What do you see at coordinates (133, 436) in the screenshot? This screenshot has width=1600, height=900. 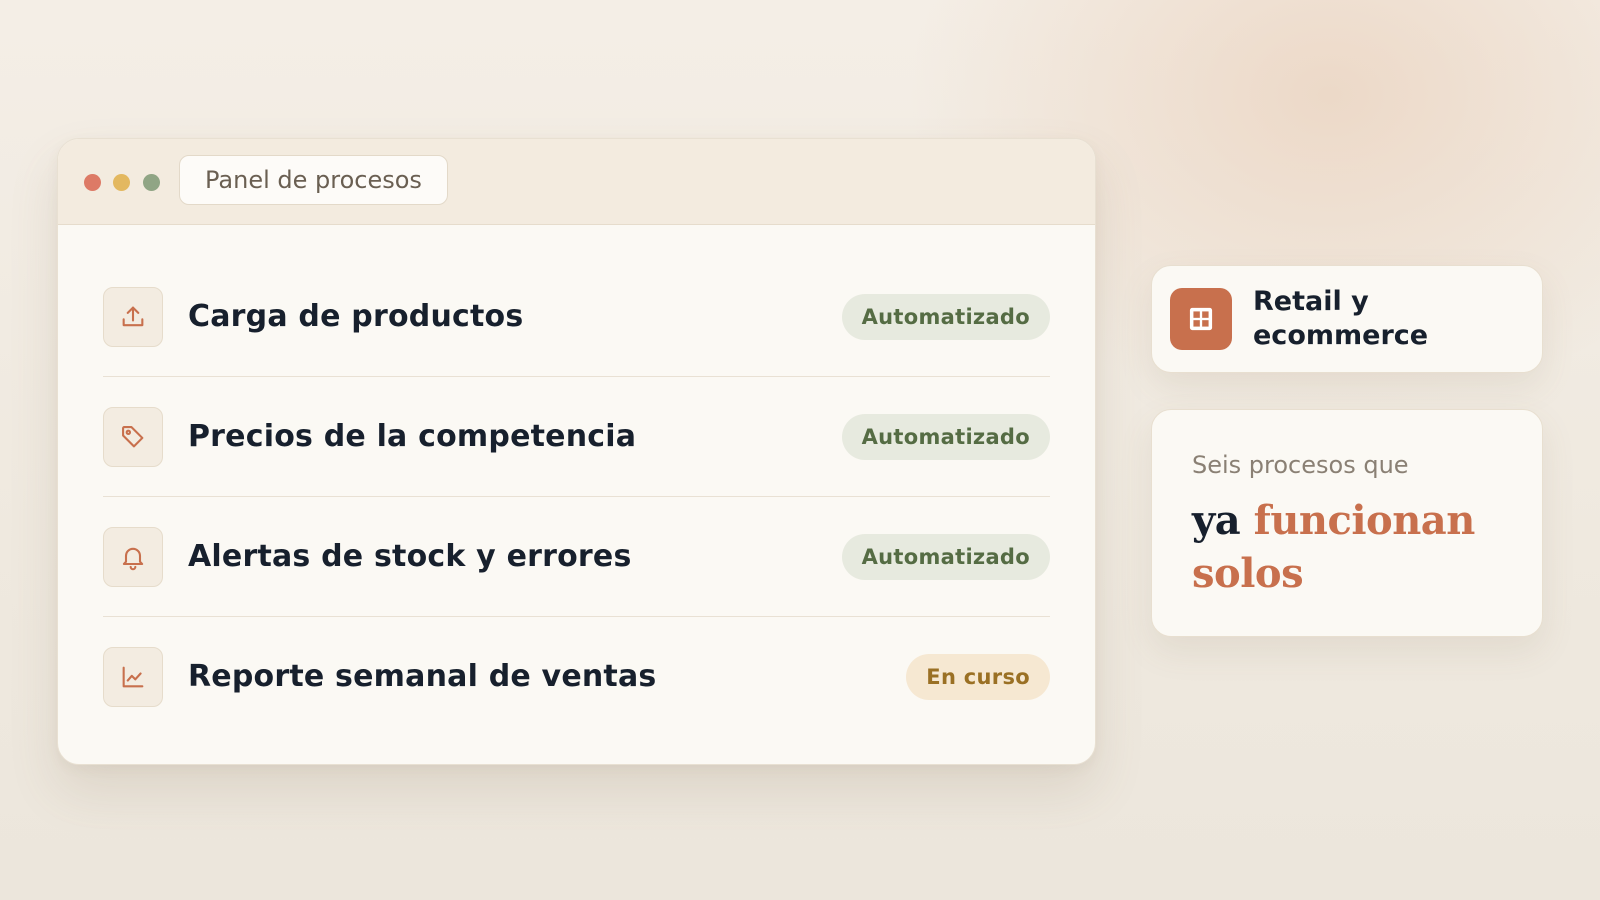 I see `tag-icon` at bounding box center [133, 436].